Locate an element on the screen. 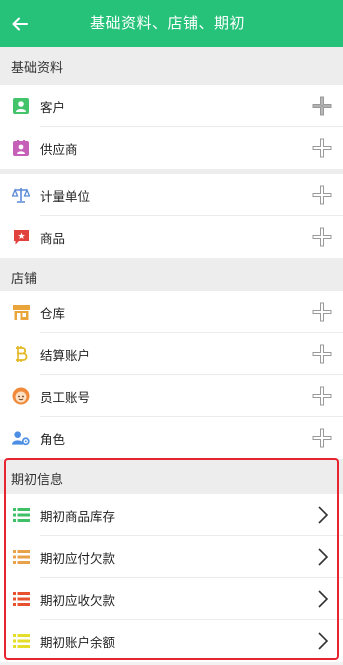 The width and height of the screenshot is (343, 665). list-item-label: 期初商品库存 is located at coordinates (78, 516).